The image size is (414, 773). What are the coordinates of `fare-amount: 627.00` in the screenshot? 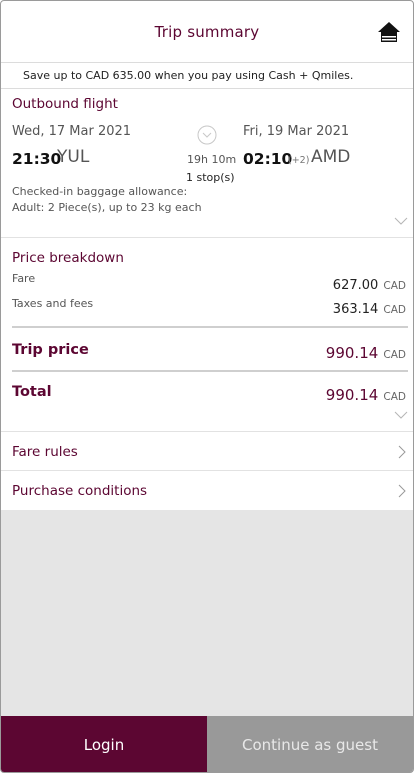 It's located at (355, 285).